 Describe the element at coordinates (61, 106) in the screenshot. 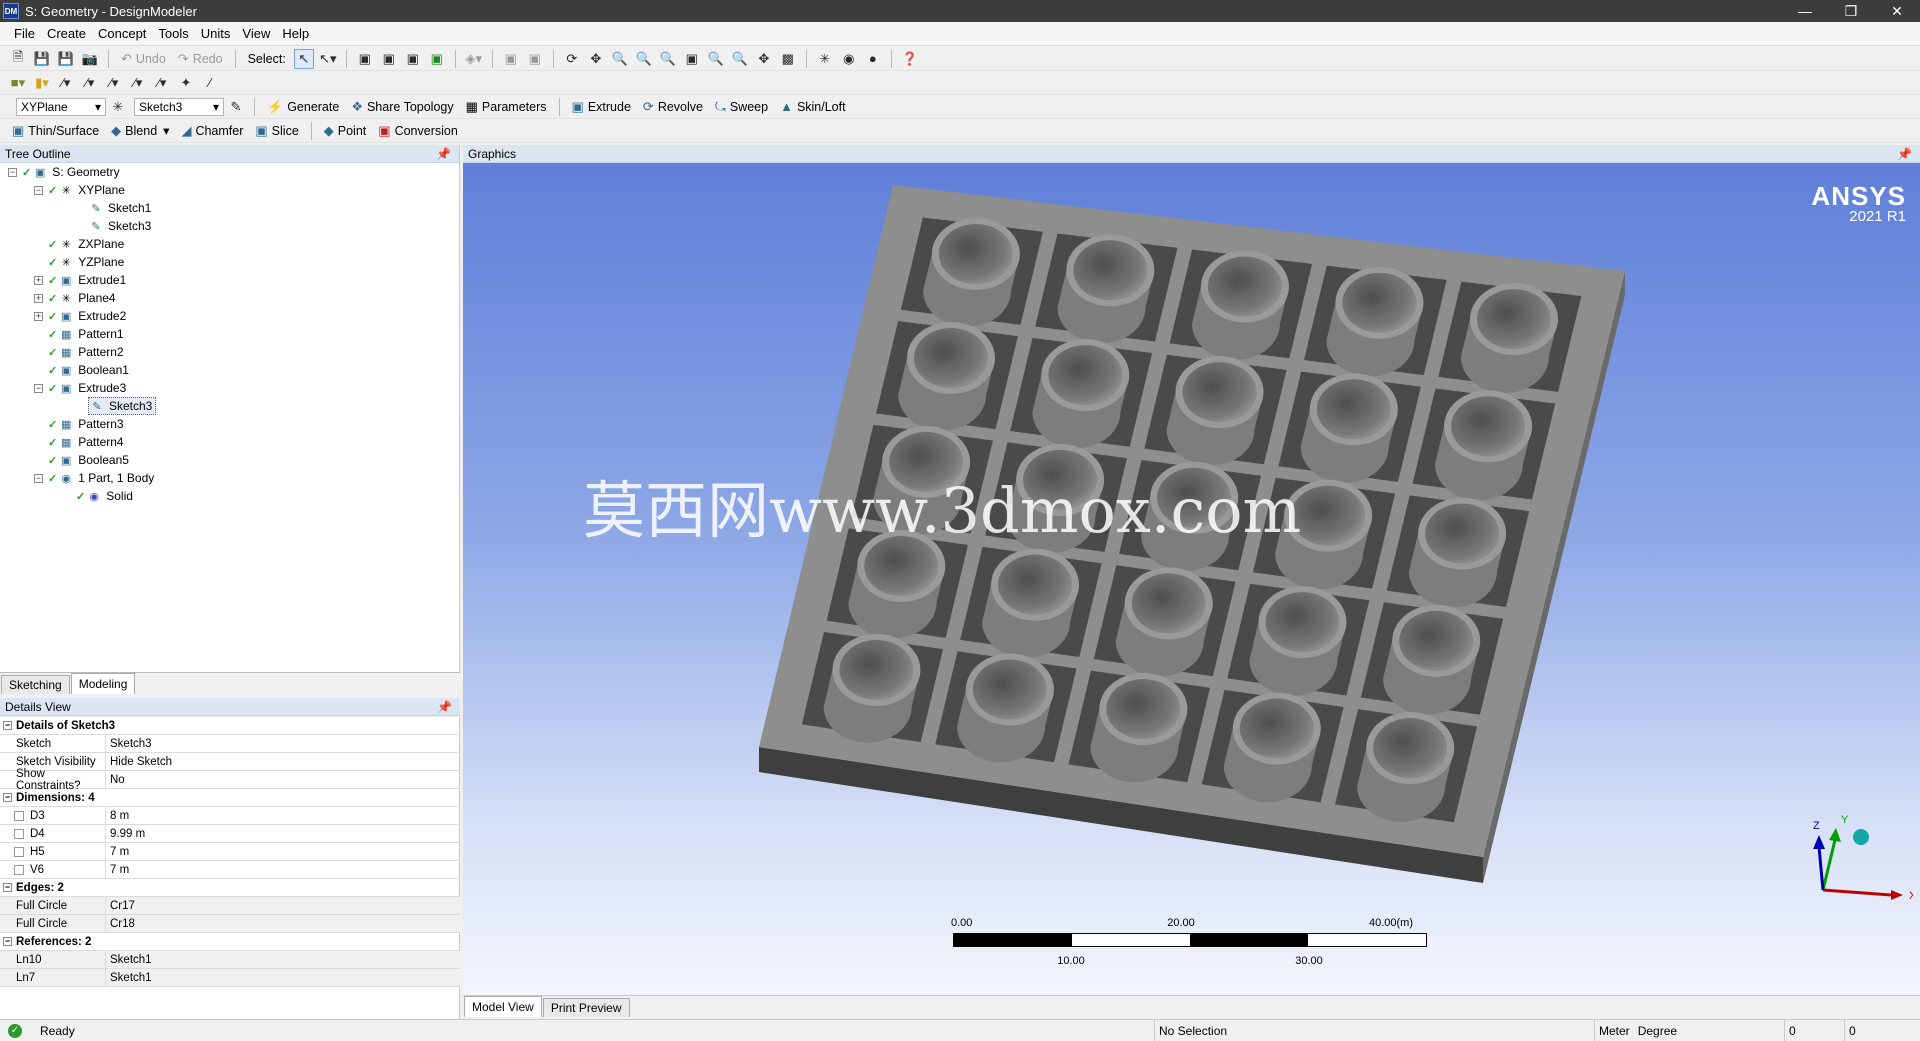

I see `plane-select: XYPlane ▾` at that location.